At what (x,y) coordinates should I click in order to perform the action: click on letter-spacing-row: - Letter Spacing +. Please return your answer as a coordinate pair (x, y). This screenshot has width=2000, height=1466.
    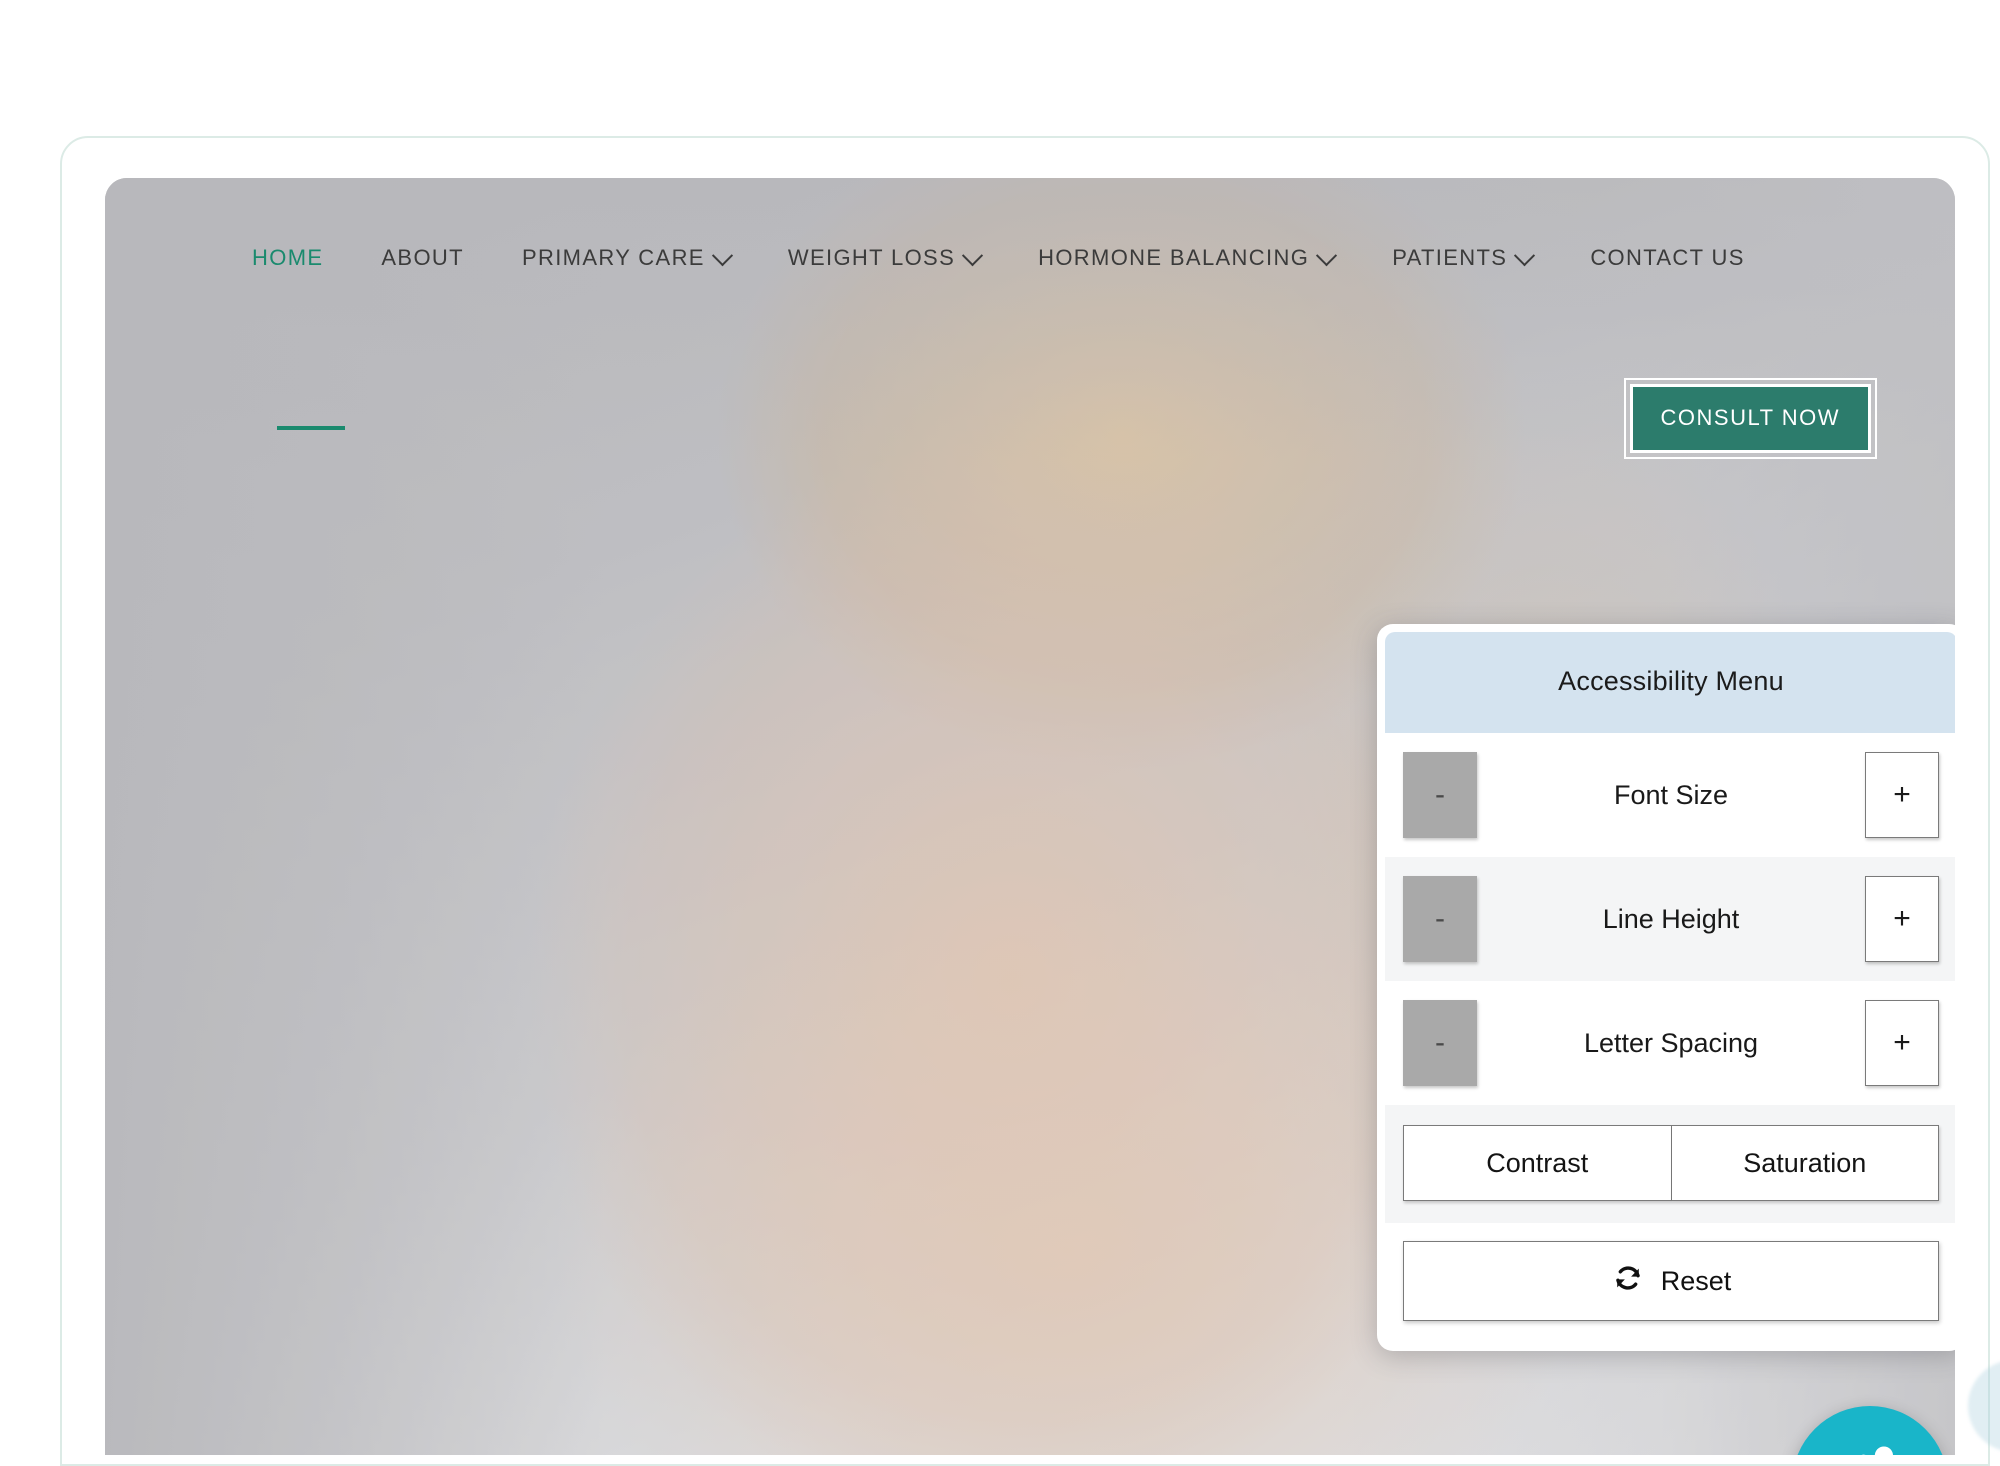
    Looking at the image, I should click on (1670, 1043).